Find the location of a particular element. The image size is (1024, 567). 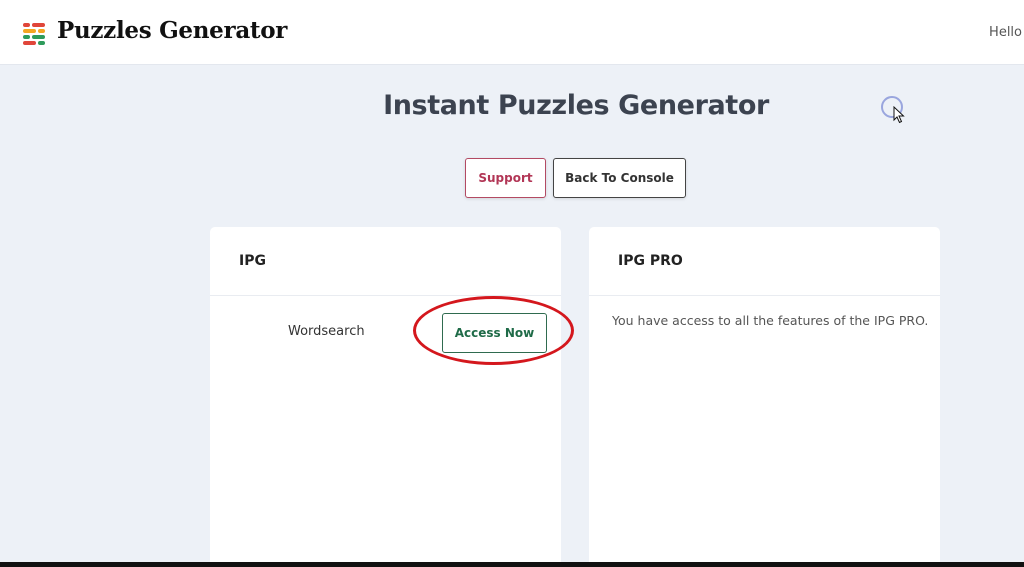

navbar: Puzzles Generator Hello is located at coordinates (512, 34).